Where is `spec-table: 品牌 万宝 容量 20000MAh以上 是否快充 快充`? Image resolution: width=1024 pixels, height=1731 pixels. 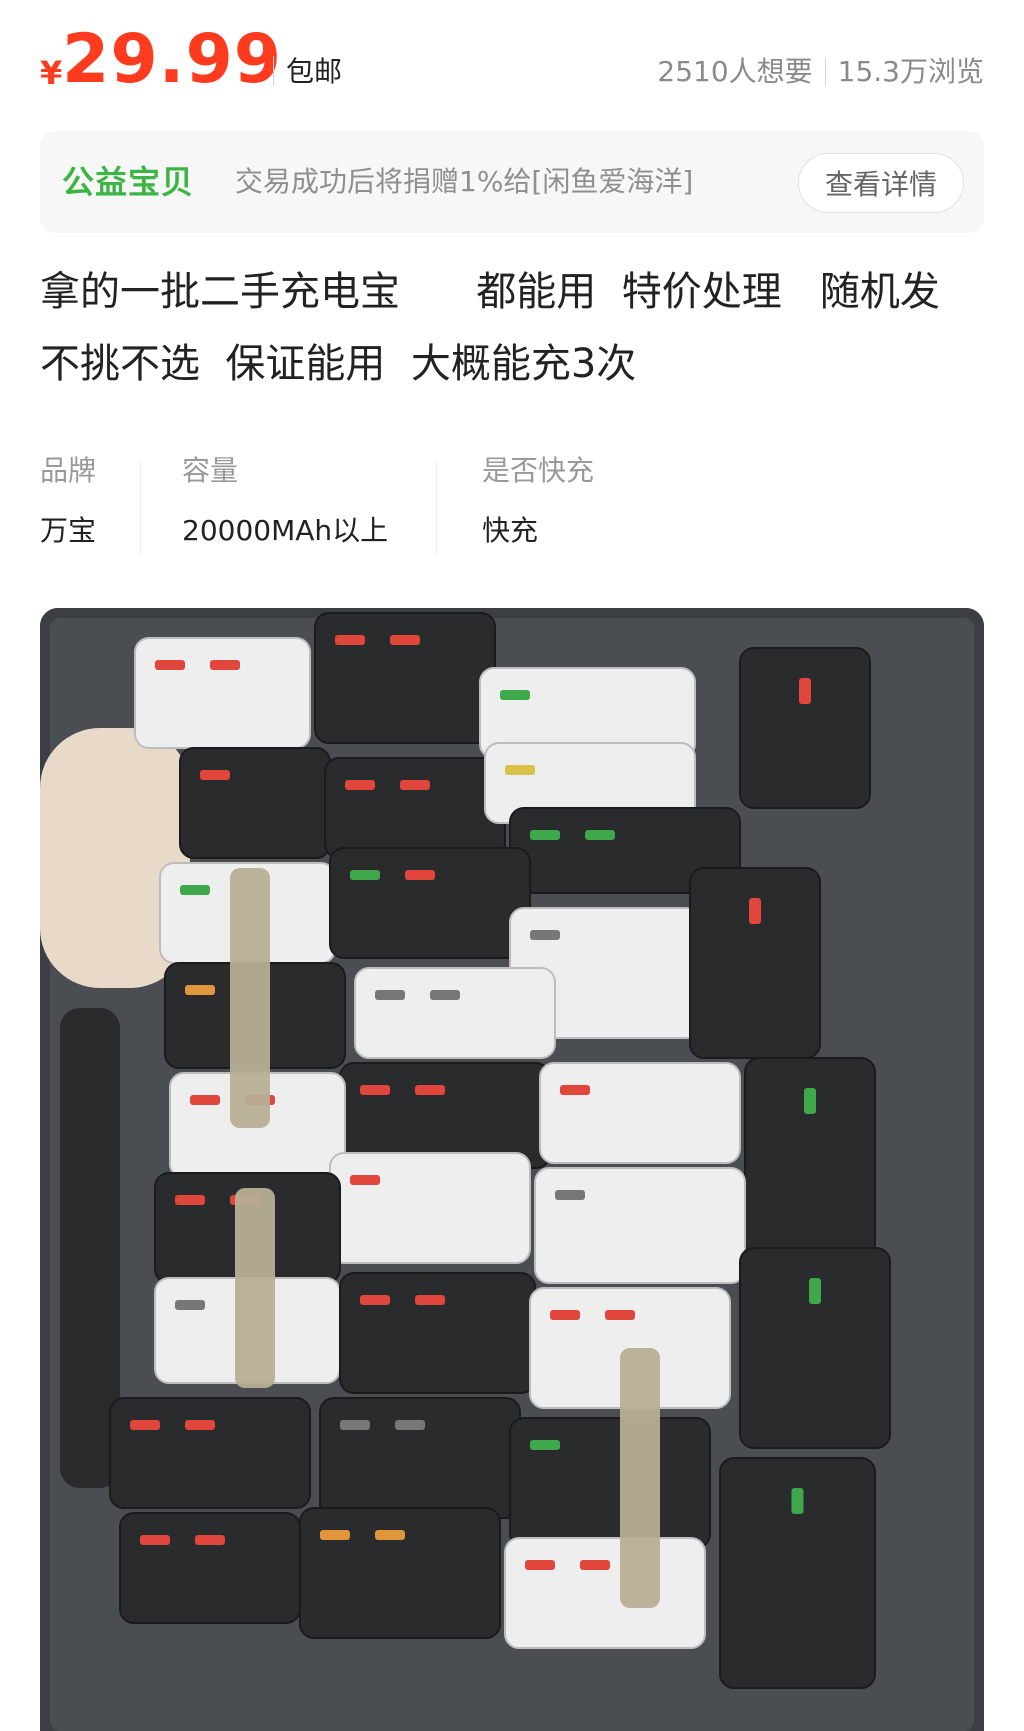 spec-table: 品牌 万宝 容量 20000MAh以上 是否快充 快充 is located at coordinates (512, 505).